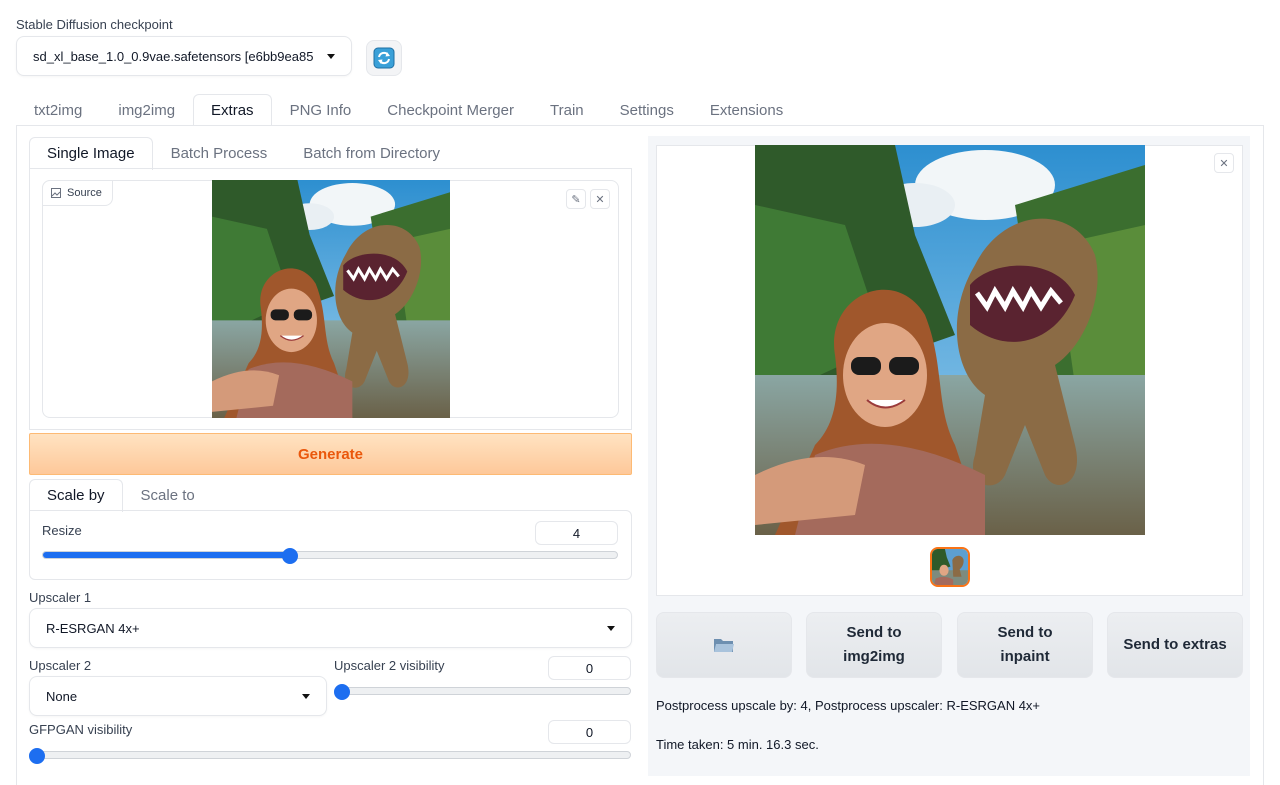 This screenshot has width=1280, height=785. Describe the element at coordinates (589, 732) in the screenshot. I see `gfpgan-visibility-input: 0` at that location.